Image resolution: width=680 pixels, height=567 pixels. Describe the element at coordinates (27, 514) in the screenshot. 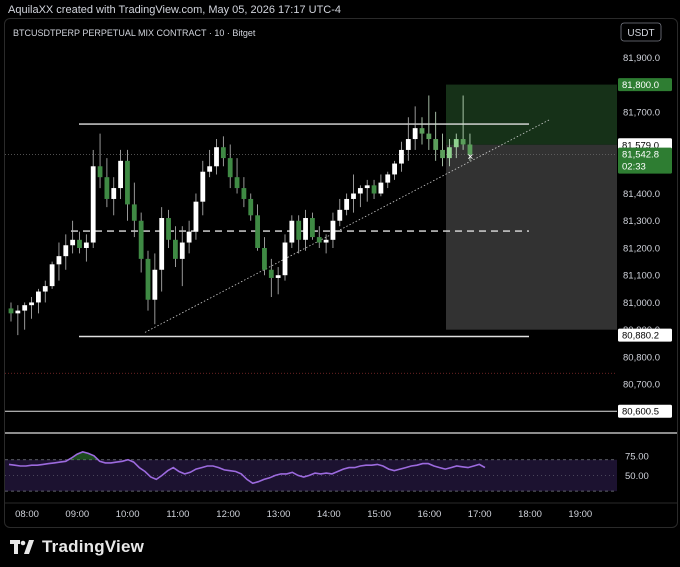

I see `x-tick-label: 08:00` at that location.